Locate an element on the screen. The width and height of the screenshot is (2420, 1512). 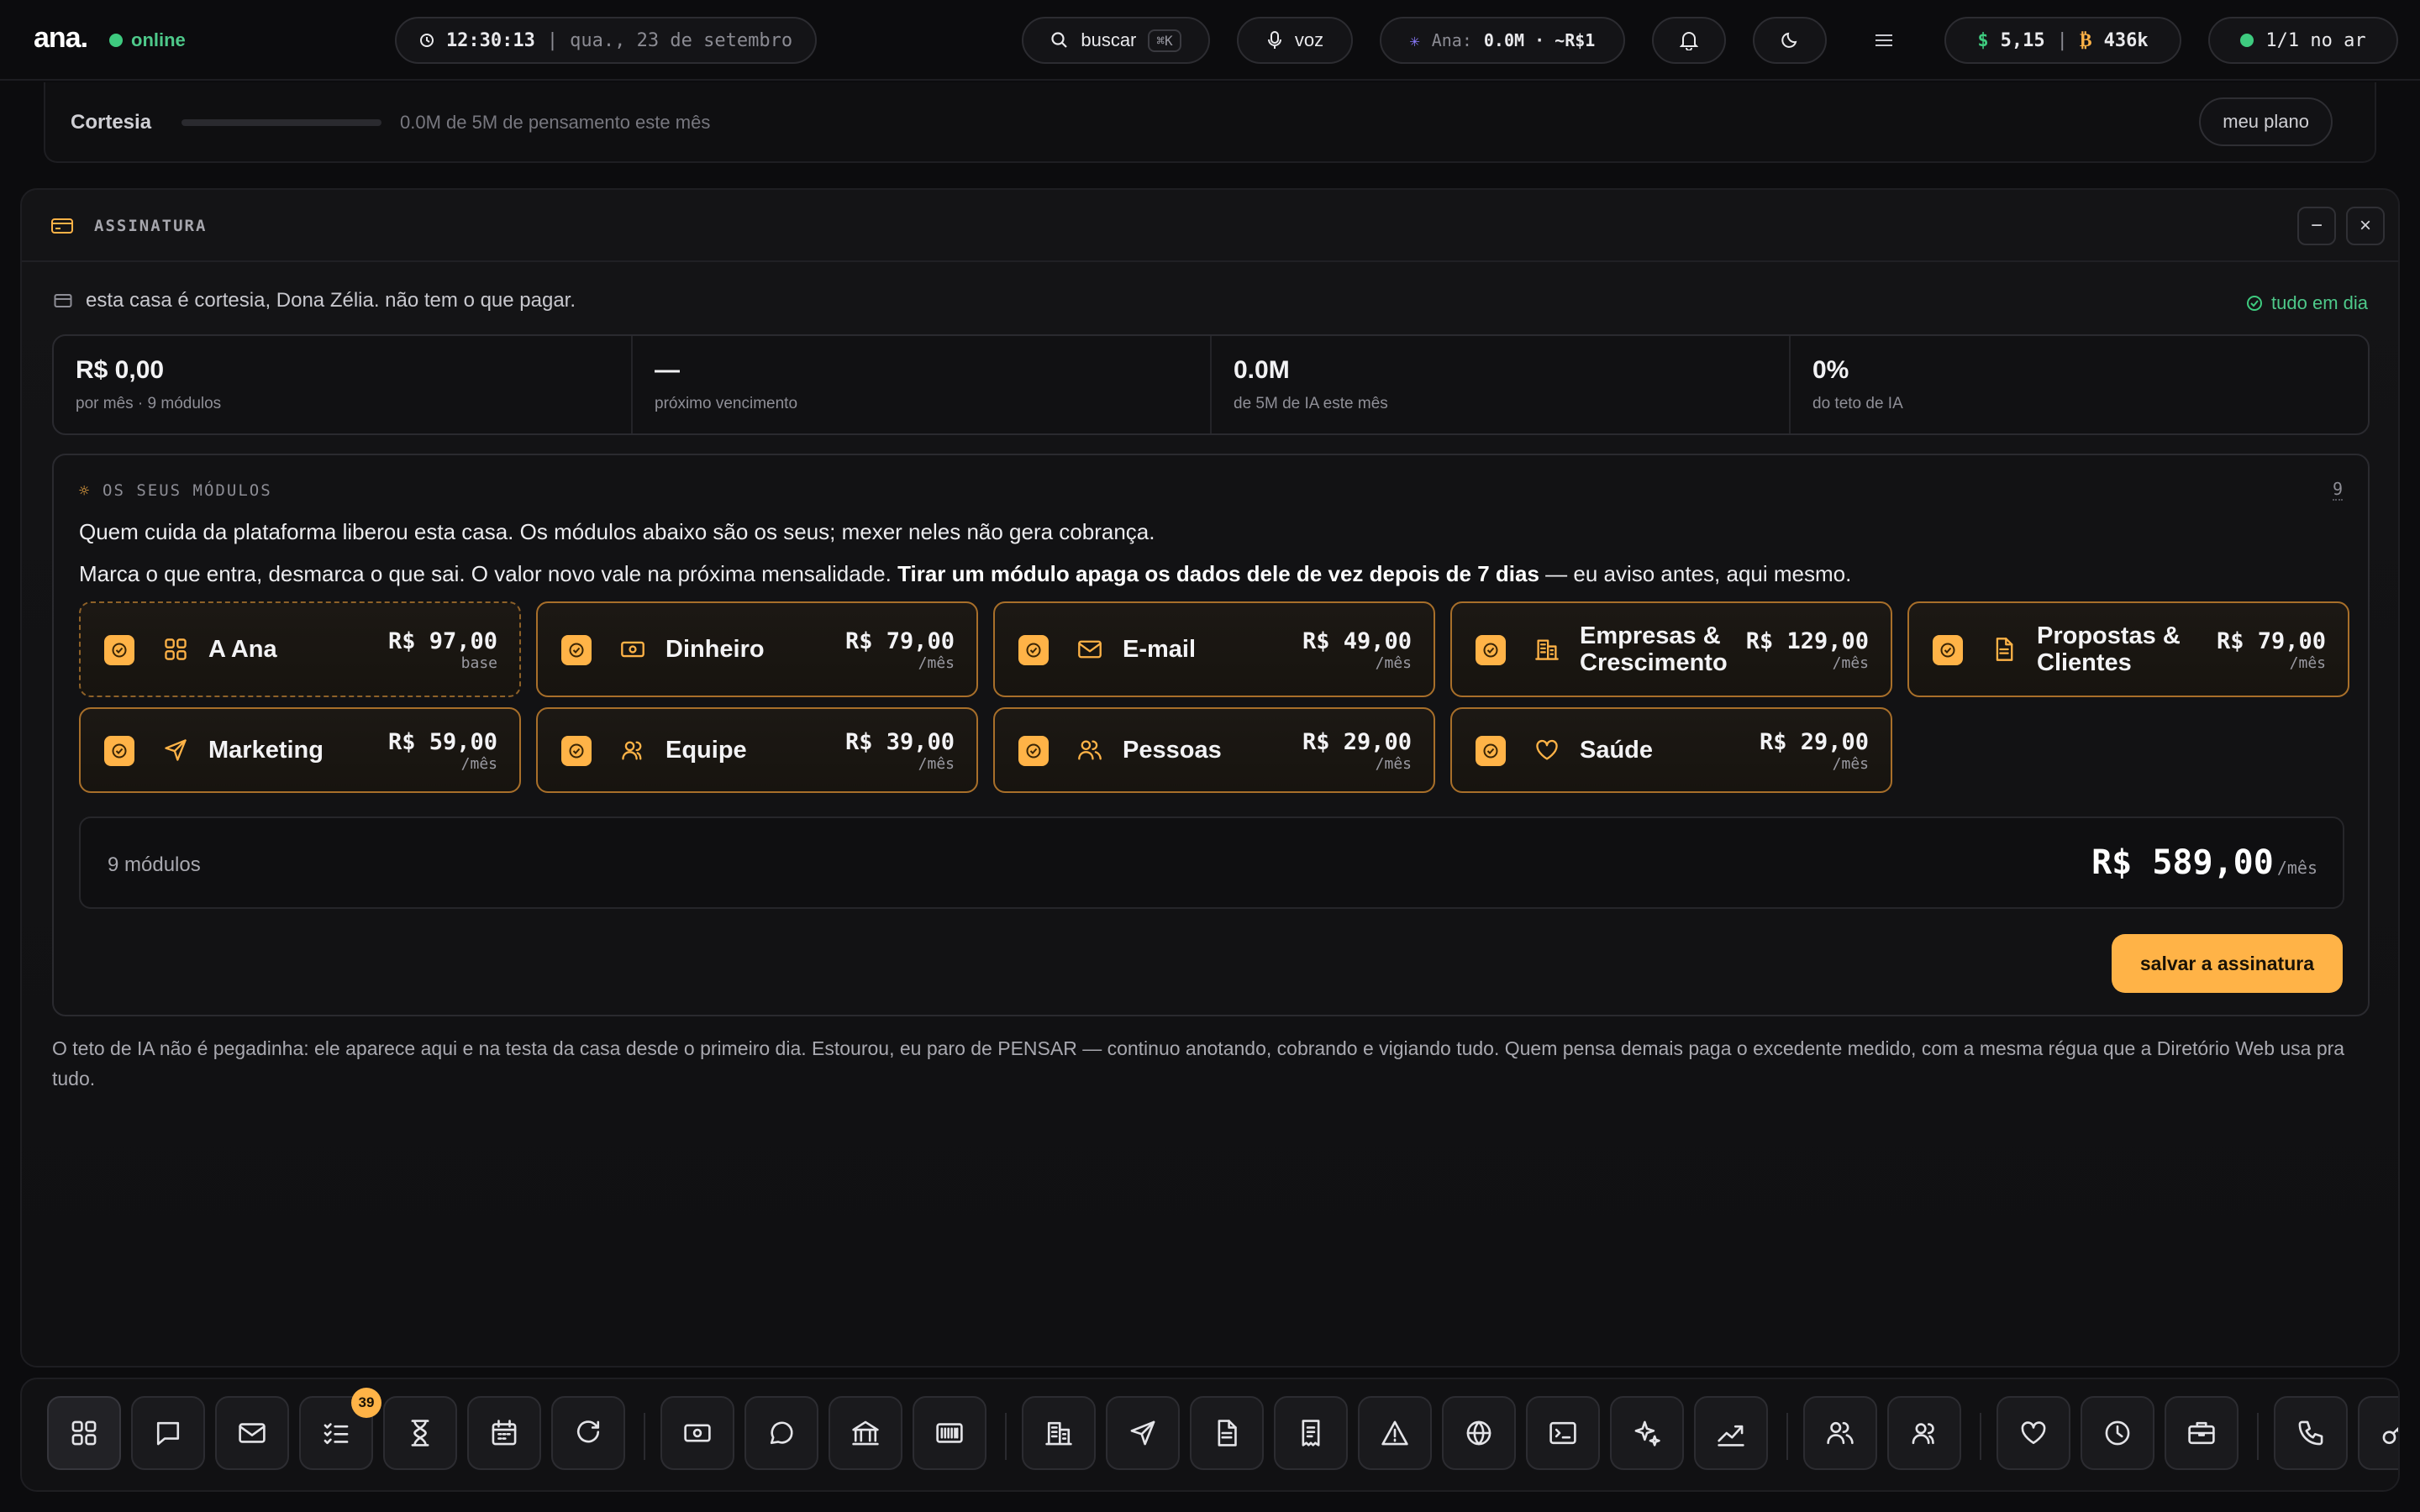
clock-pill: 12:30:13 | qua., 23 de setembro is located at coordinates (606, 40).